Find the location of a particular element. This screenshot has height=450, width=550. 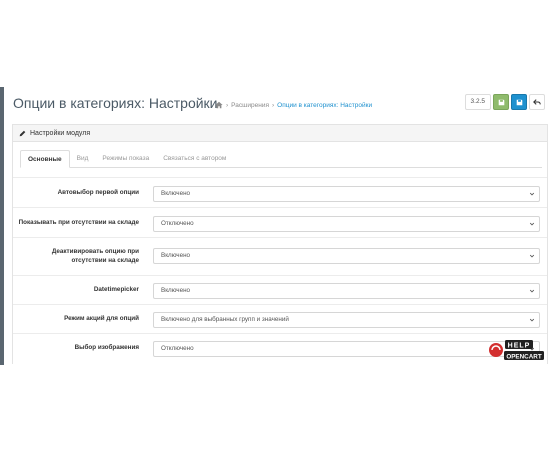

header-actions: 3.2.5 is located at coordinates (504, 102).